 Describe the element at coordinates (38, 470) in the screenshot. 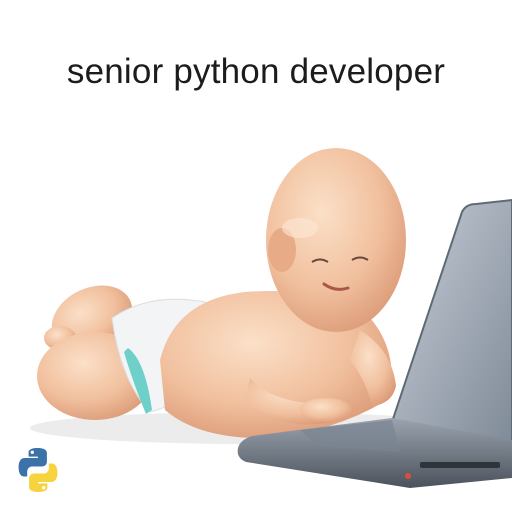

I see `python-logo-icon` at that location.